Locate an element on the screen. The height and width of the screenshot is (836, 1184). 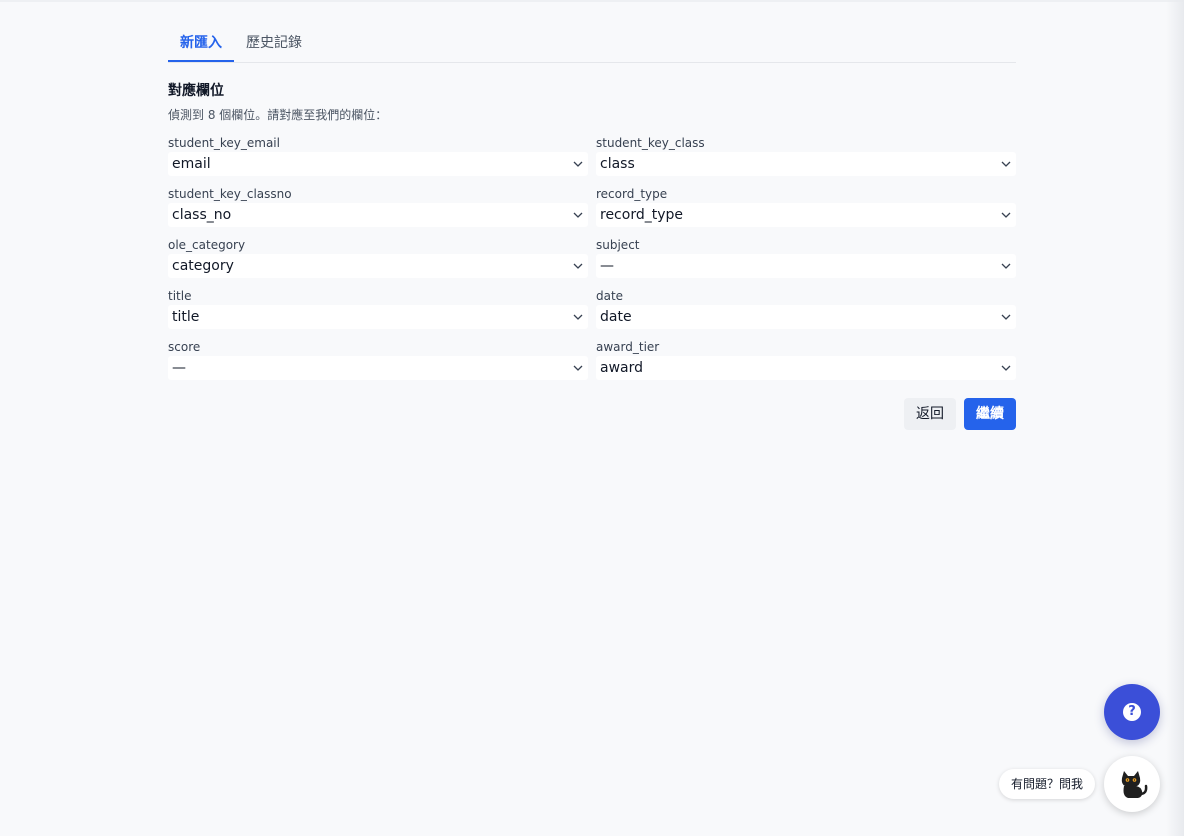
mapping-field: ole_category category is located at coordinates (378, 257).